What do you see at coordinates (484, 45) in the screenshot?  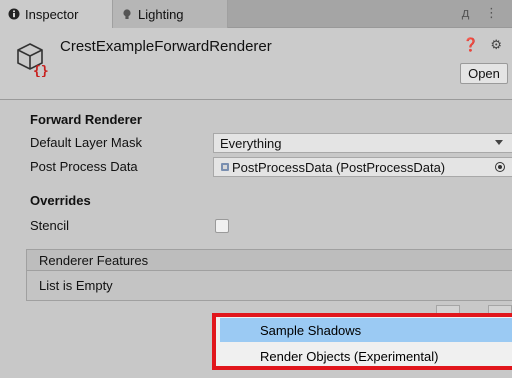 I see `header-help-settings-icons: ❓ ⚙` at bounding box center [484, 45].